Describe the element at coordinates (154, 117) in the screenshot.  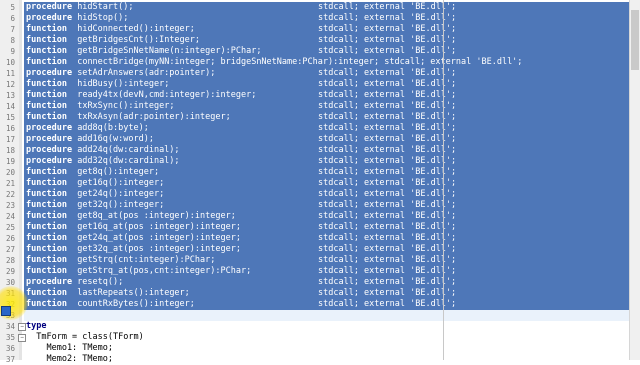
I see `signature: txRxAsyn(adr:pointer):integer;` at that location.